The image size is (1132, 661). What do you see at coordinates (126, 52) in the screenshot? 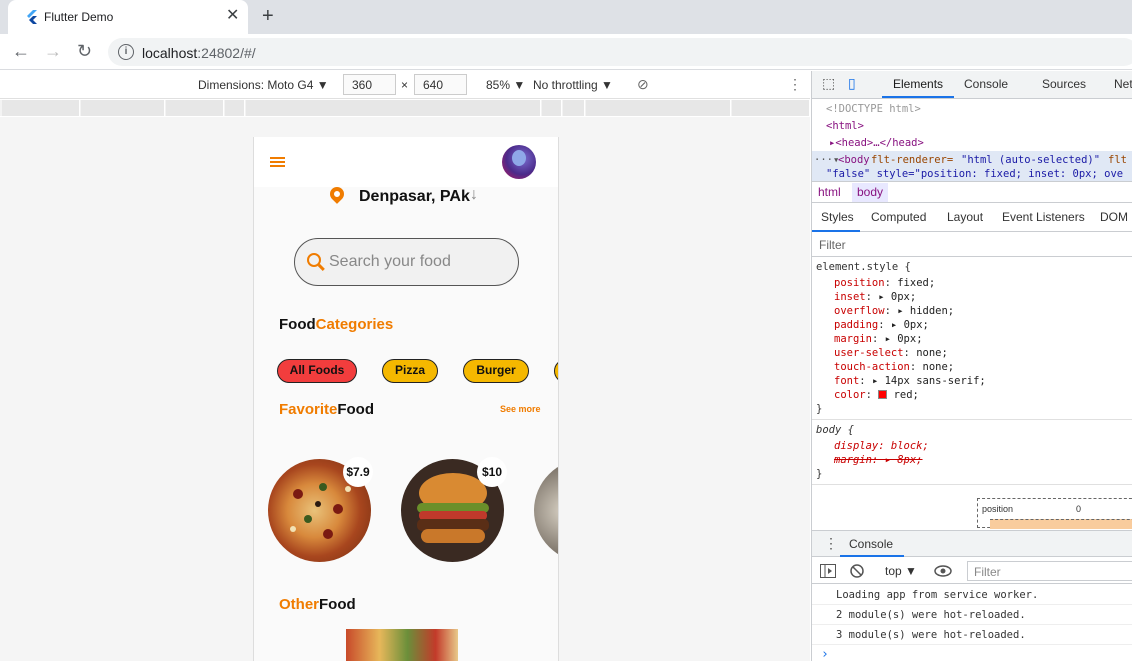
I see `site-info-icon: i` at bounding box center [126, 52].